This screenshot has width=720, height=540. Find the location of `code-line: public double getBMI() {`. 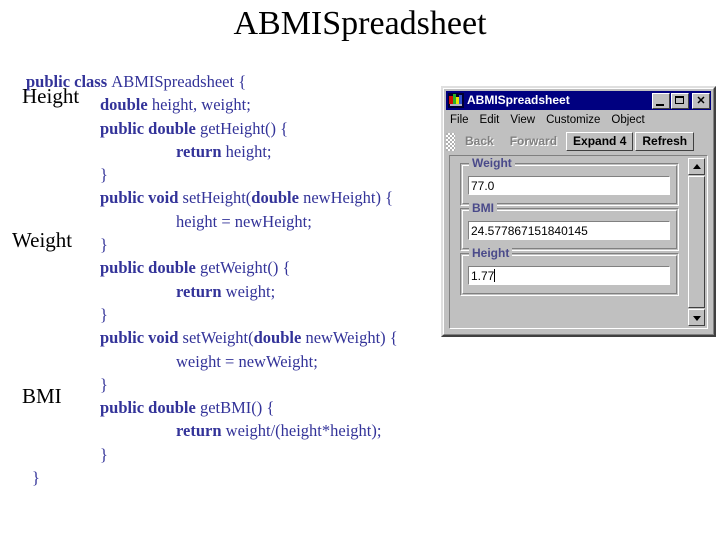

code-line: public double getBMI() { is located at coordinates (261, 407).